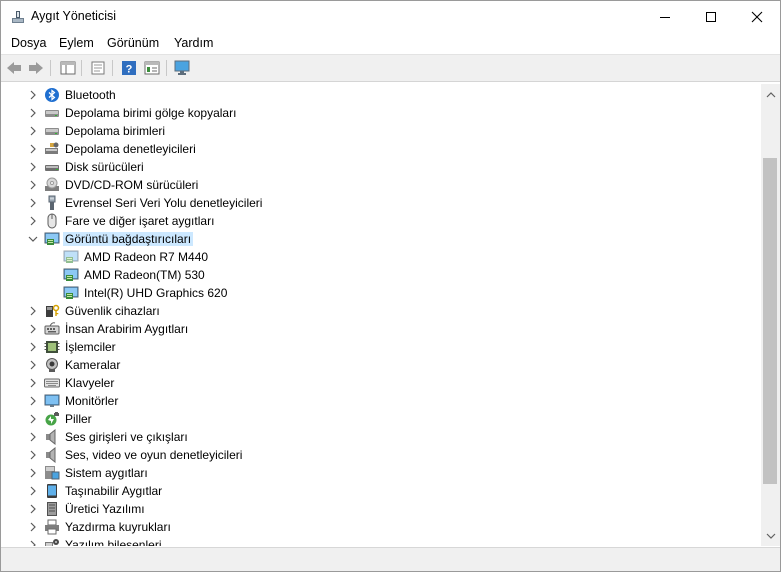 This screenshot has width=781, height=572. Describe the element at coordinates (381, 437) in the screenshot. I see `device-category: Ses girişleri ve çıkışları` at that location.